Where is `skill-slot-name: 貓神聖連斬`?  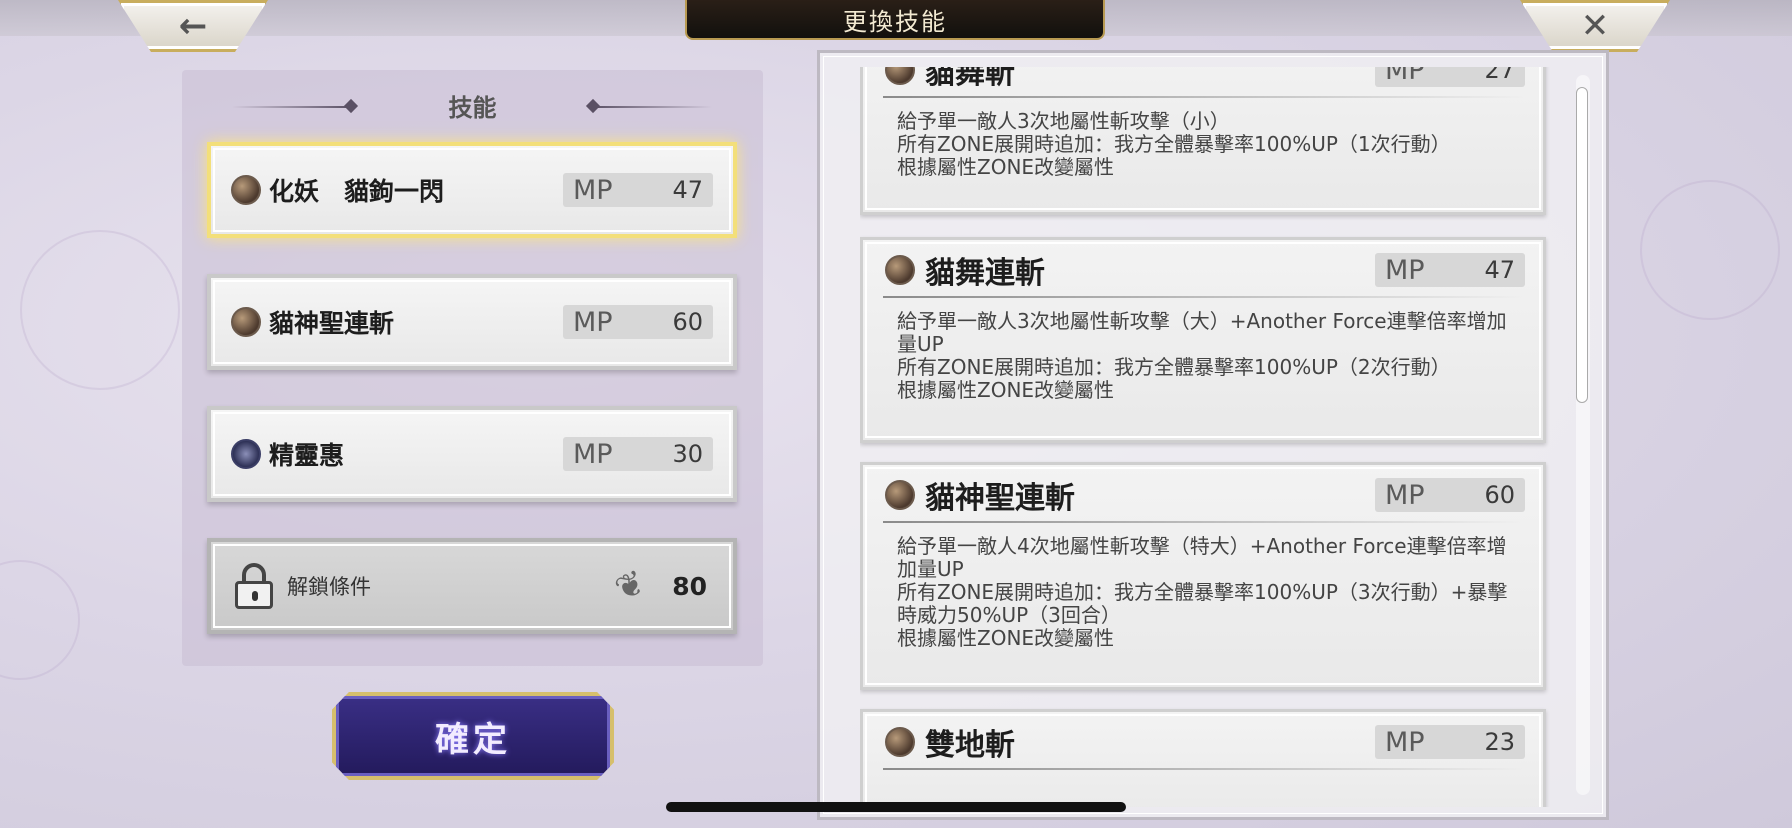 skill-slot-name: 貓神聖連斬 is located at coordinates (332, 323).